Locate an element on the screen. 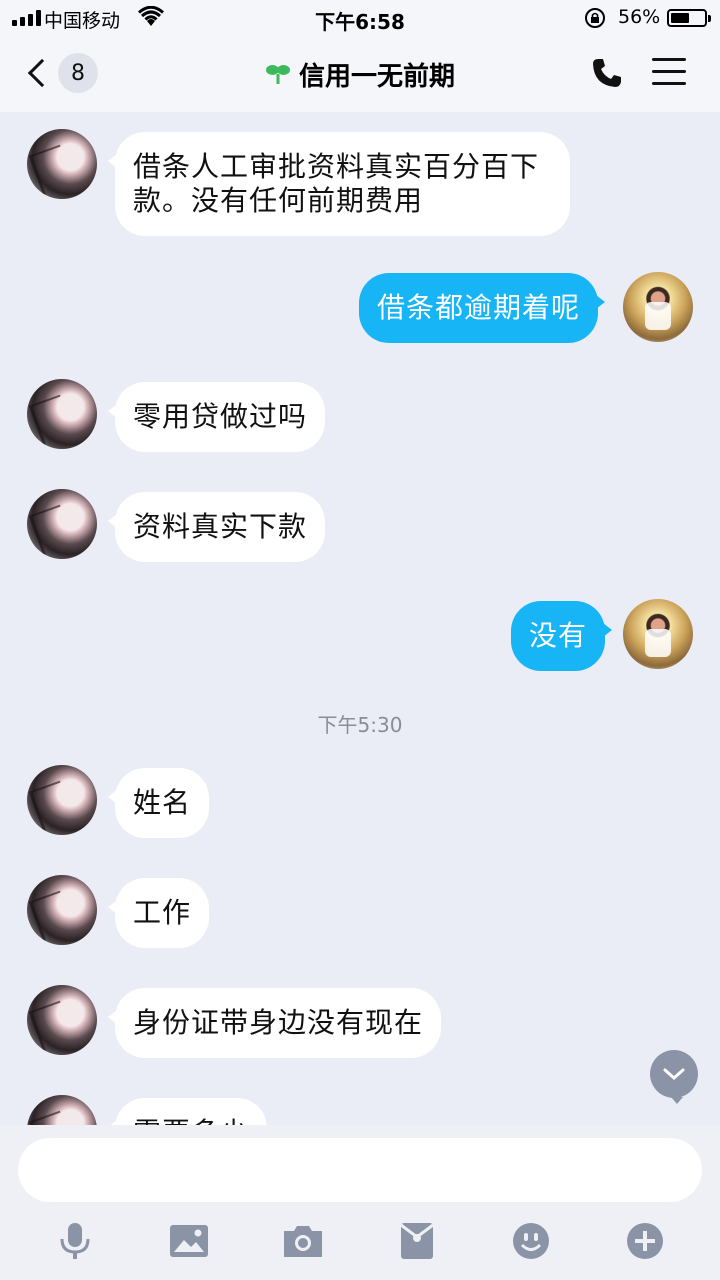 The image size is (720, 1280). status-bar: 中国移动 下午6:58 56% is located at coordinates (360, 18).